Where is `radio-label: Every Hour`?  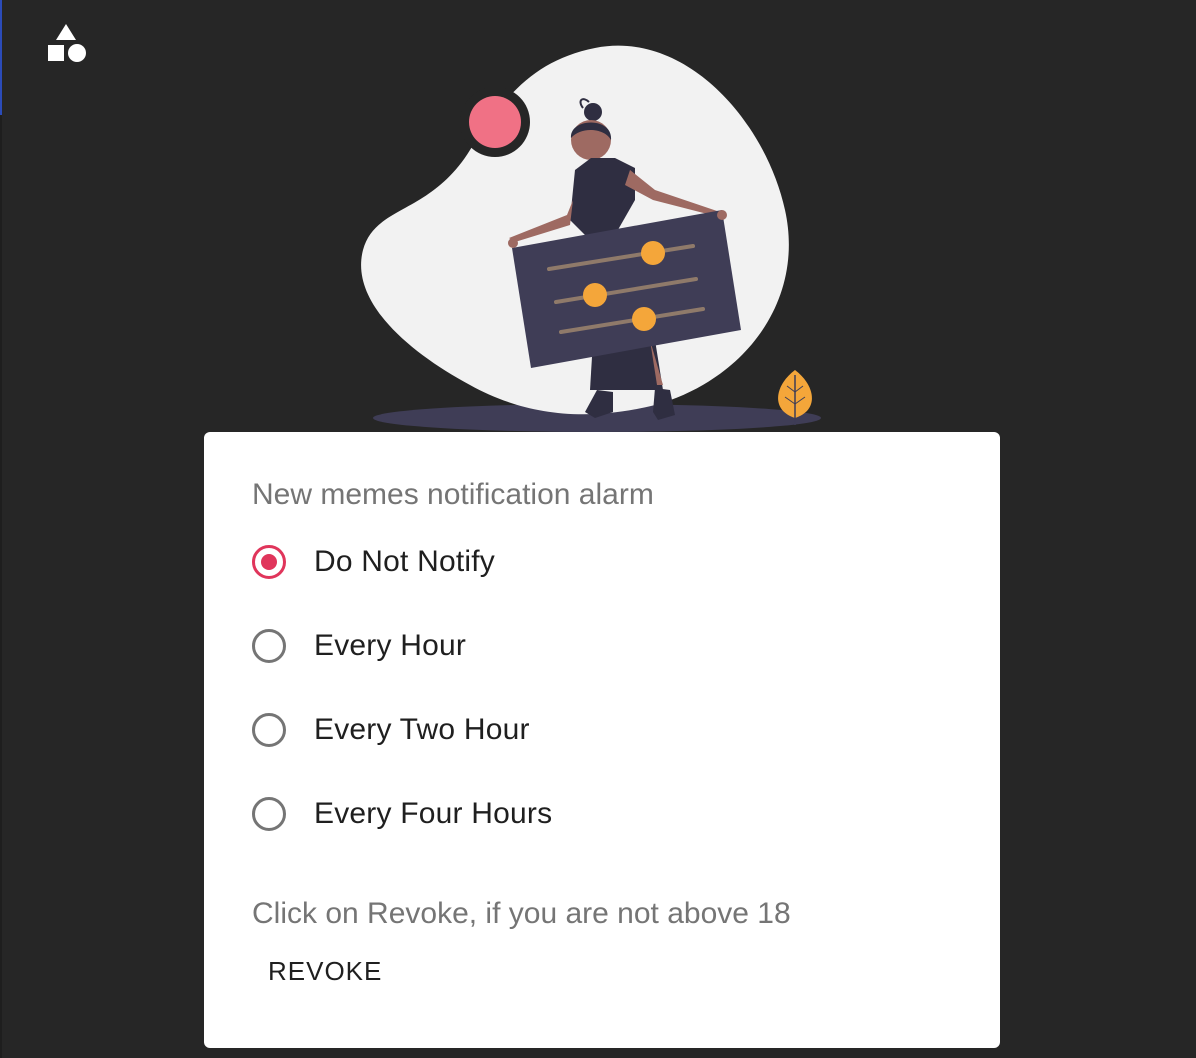
radio-label: Every Hour is located at coordinates (390, 645).